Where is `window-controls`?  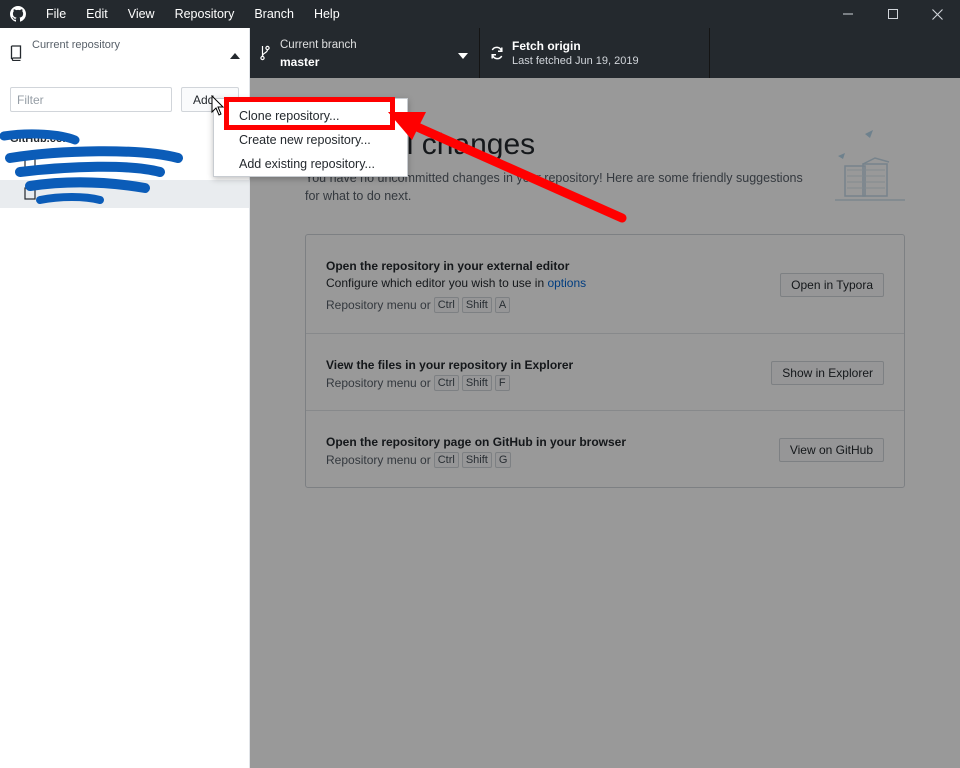 window-controls is located at coordinates (892, 14).